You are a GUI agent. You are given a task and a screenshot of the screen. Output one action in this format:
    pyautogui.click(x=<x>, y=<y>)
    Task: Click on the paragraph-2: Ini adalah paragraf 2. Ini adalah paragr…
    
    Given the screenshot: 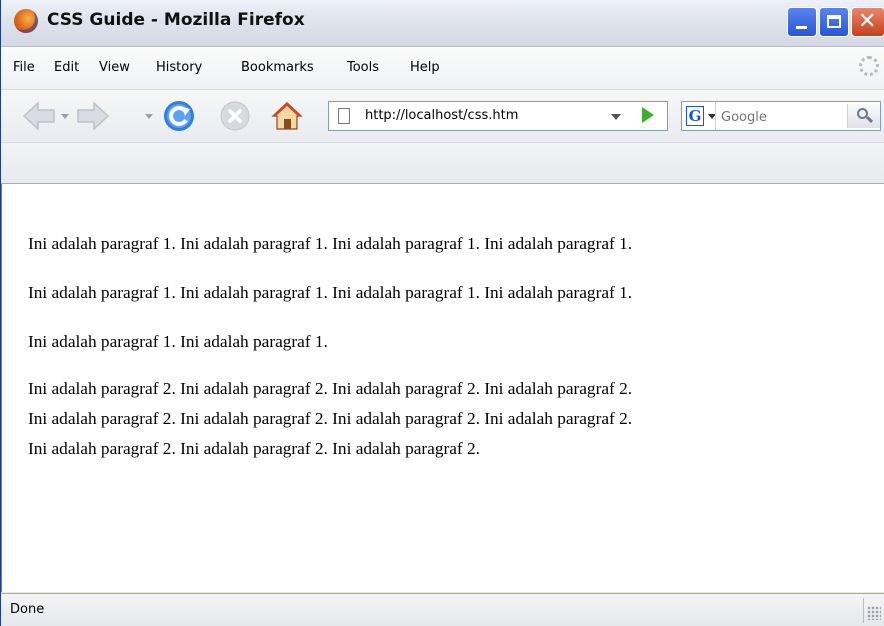 What is the action you would take?
    pyautogui.click(x=453, y=419)
    